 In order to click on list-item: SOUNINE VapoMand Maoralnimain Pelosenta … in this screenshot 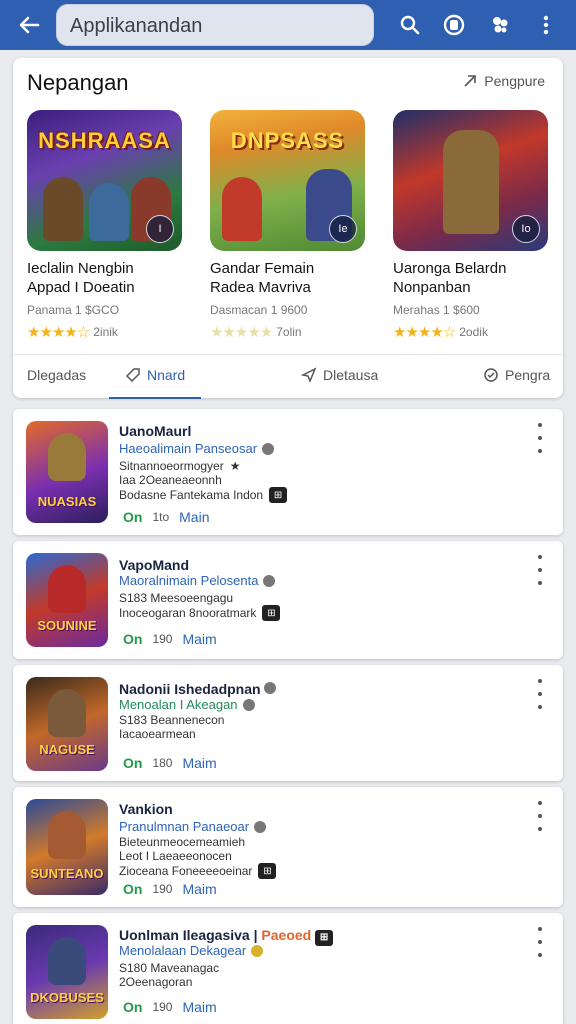, I will do `click(288, 600)`.